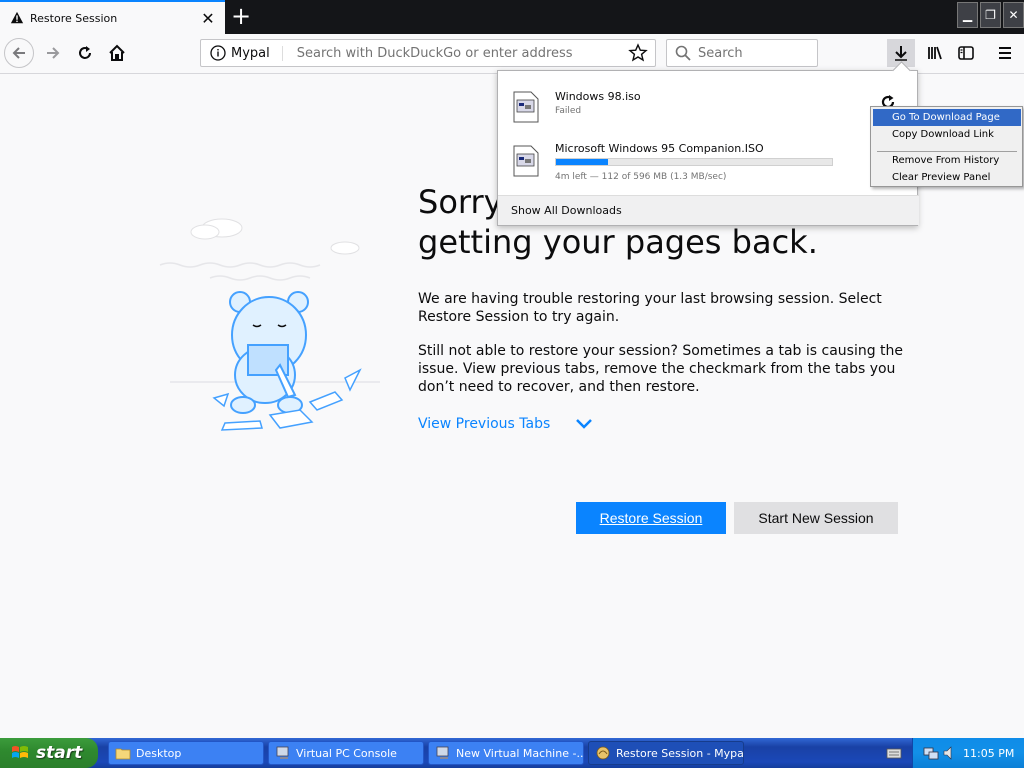 The width and height of the screenshot is (1024, 768). What do you see at coordinates (651, 518) in the screenshot?
I see `restore-session-button: Restore Session` at bounding box center [651, 518].